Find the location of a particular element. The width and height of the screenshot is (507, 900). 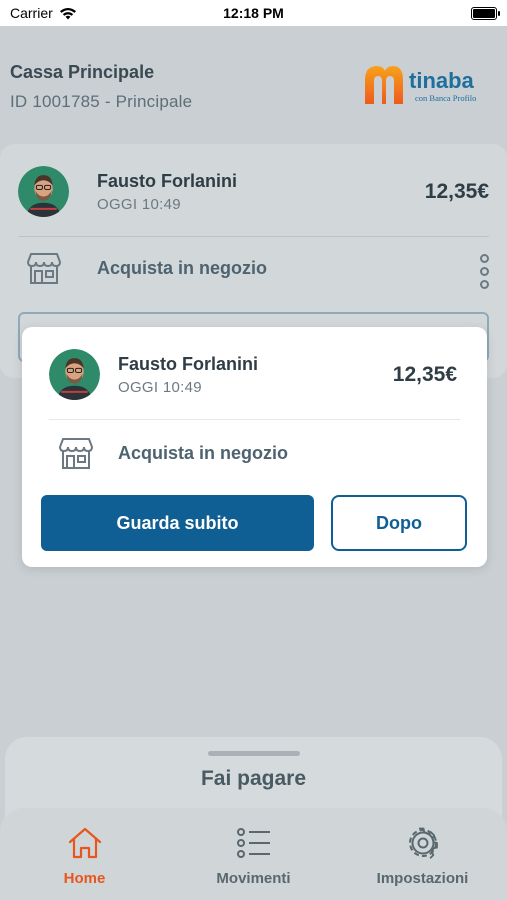

account-id: ID 1001785 - Principale is located at coordinates (101, 101).